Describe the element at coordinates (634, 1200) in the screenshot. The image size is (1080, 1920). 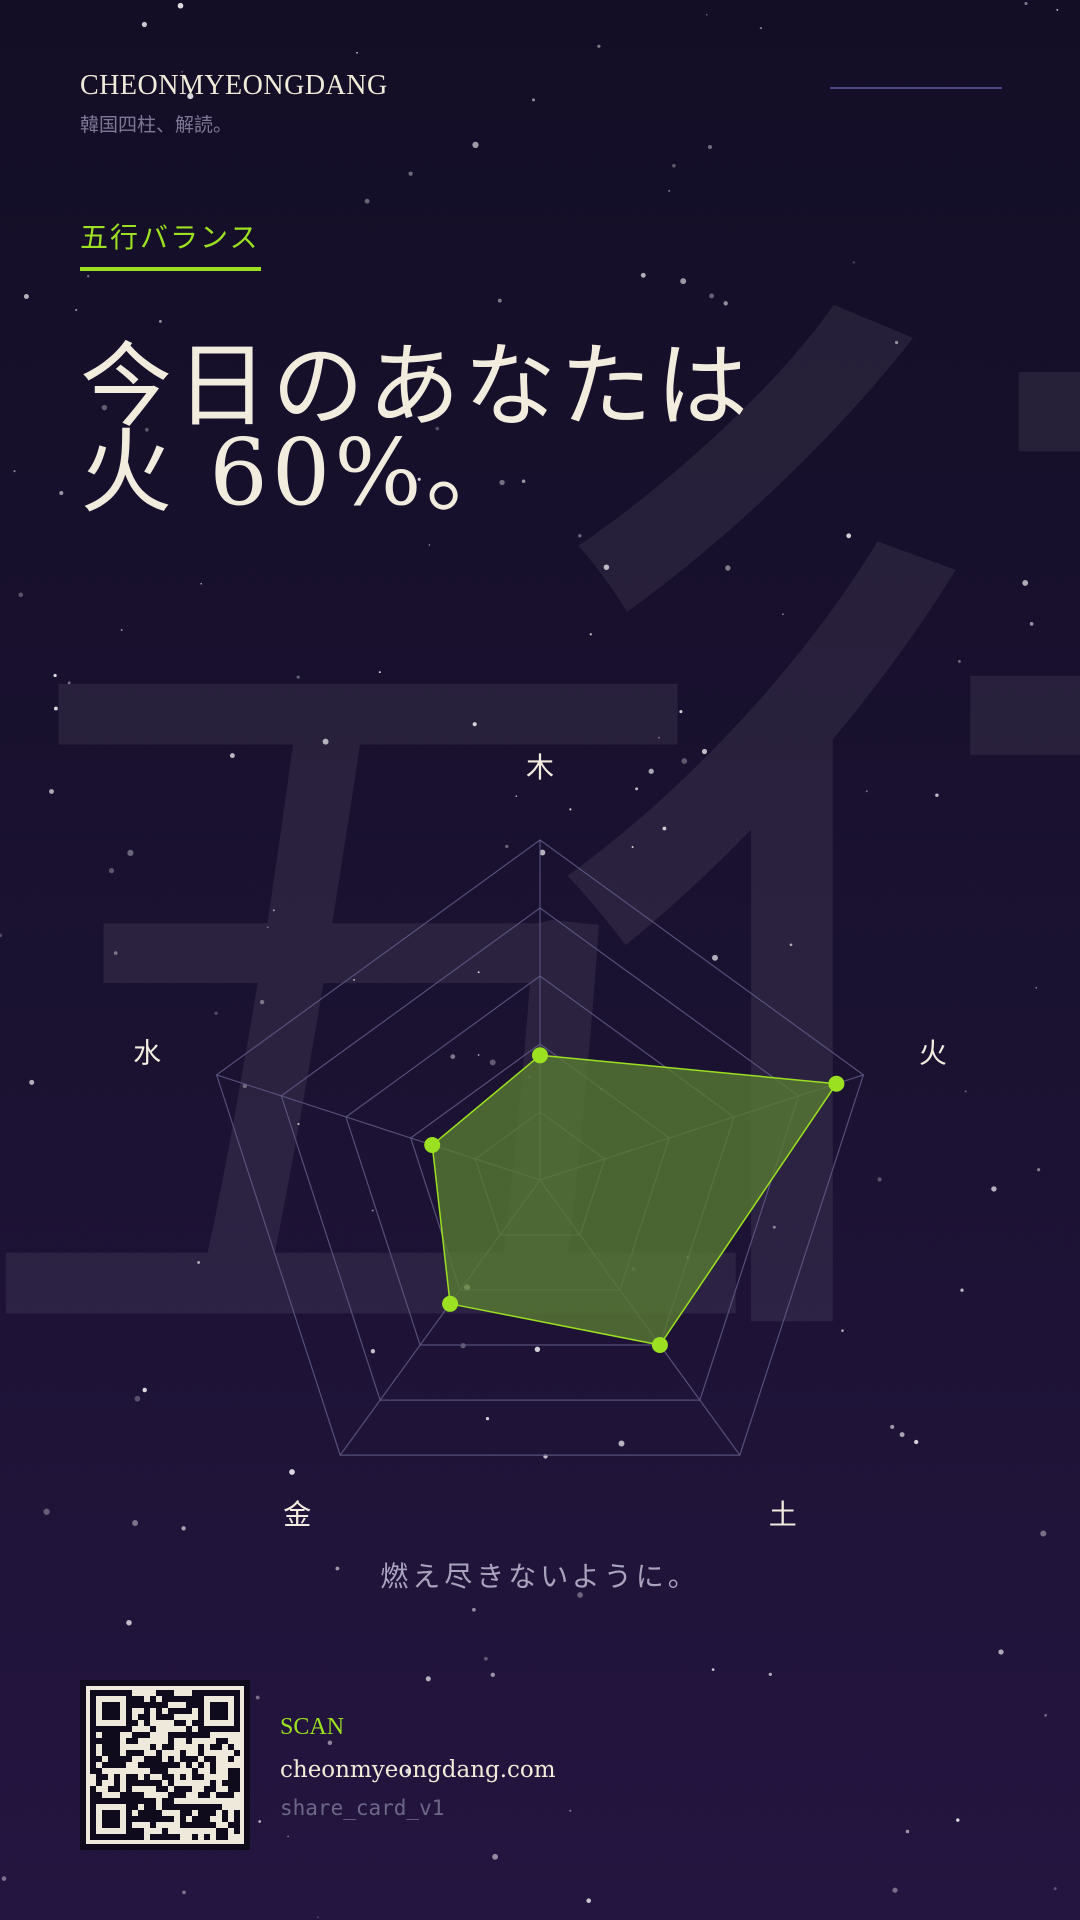
I see `radar-series-area` at that location.